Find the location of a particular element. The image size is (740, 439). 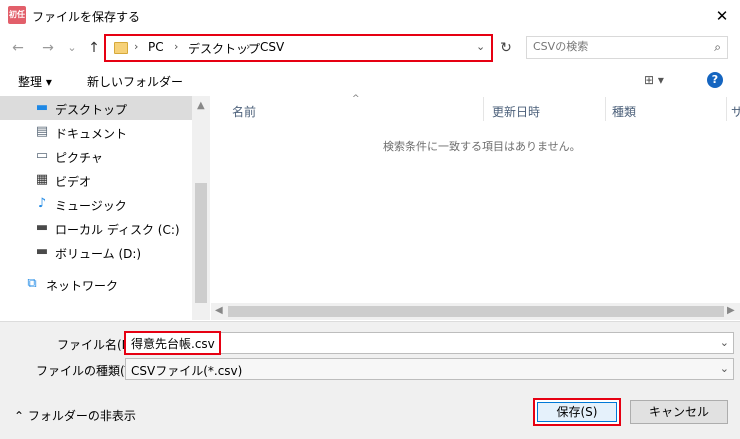

sidebar-item-label: ミュージック is located at coordinates (91, 206).